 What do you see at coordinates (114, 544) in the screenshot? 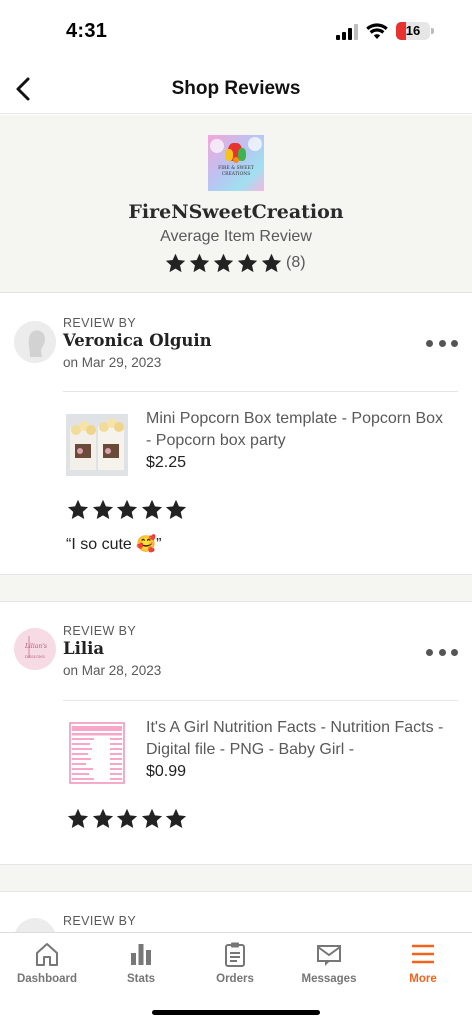
I see `review-text: “I so cute 🥰”` at bounding box center [114, 544].